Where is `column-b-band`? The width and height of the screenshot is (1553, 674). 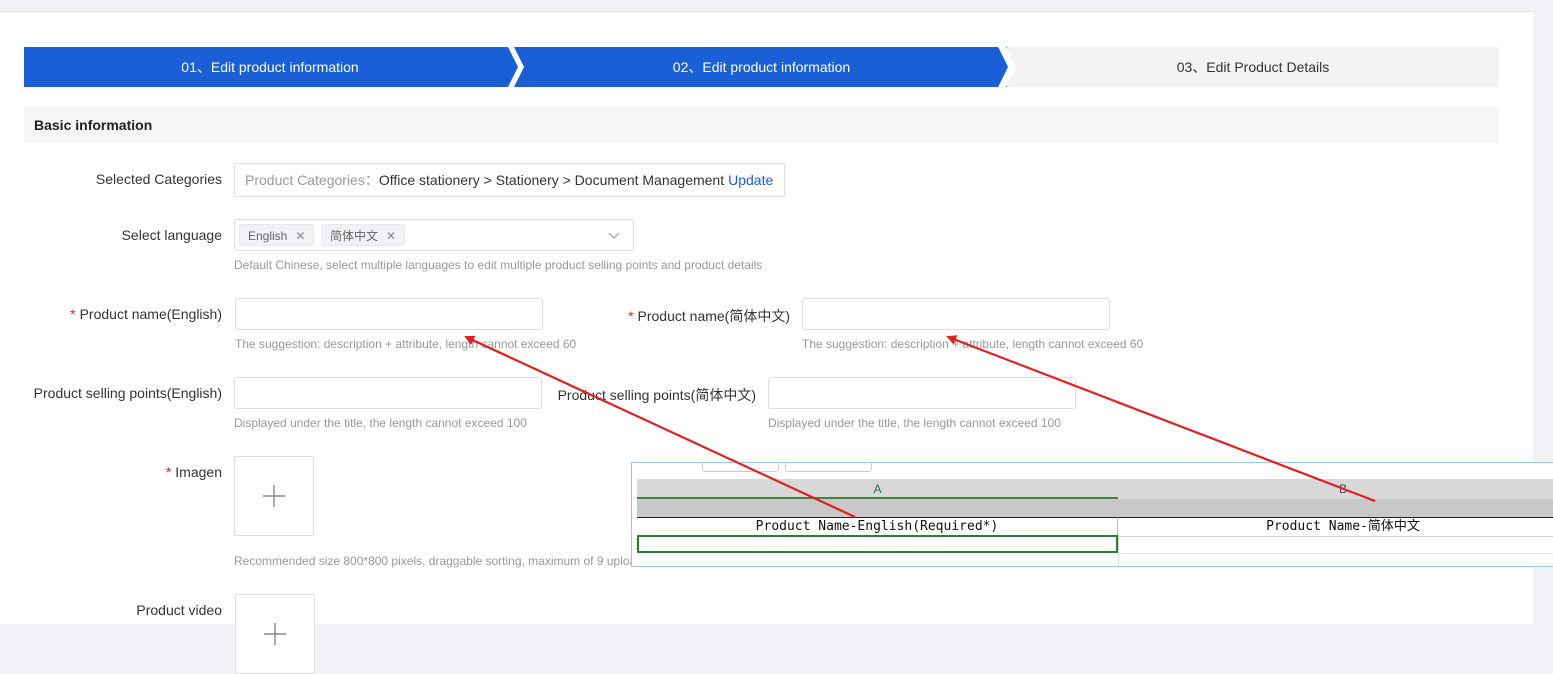
column-b-band is located at coordinates (1335, 508).